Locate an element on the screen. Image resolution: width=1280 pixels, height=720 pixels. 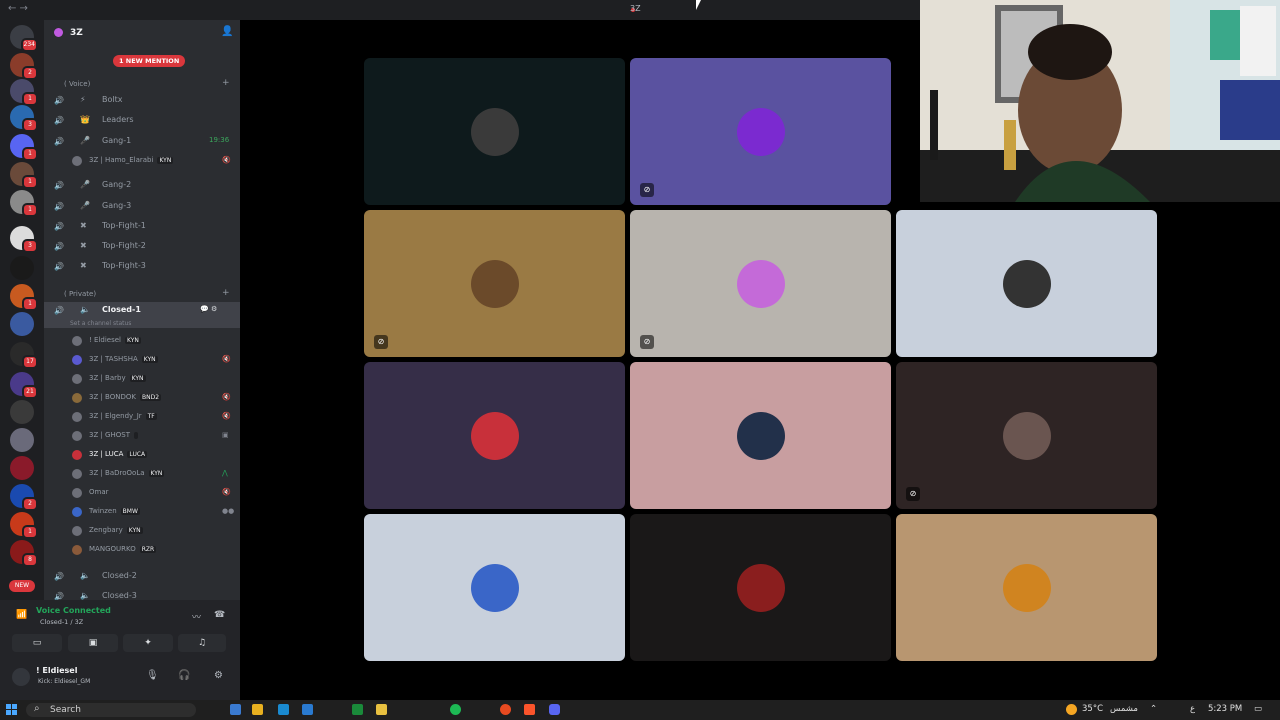
channel-leaders: 🔊 👑 Leaders is located at coordinates (142, 121).